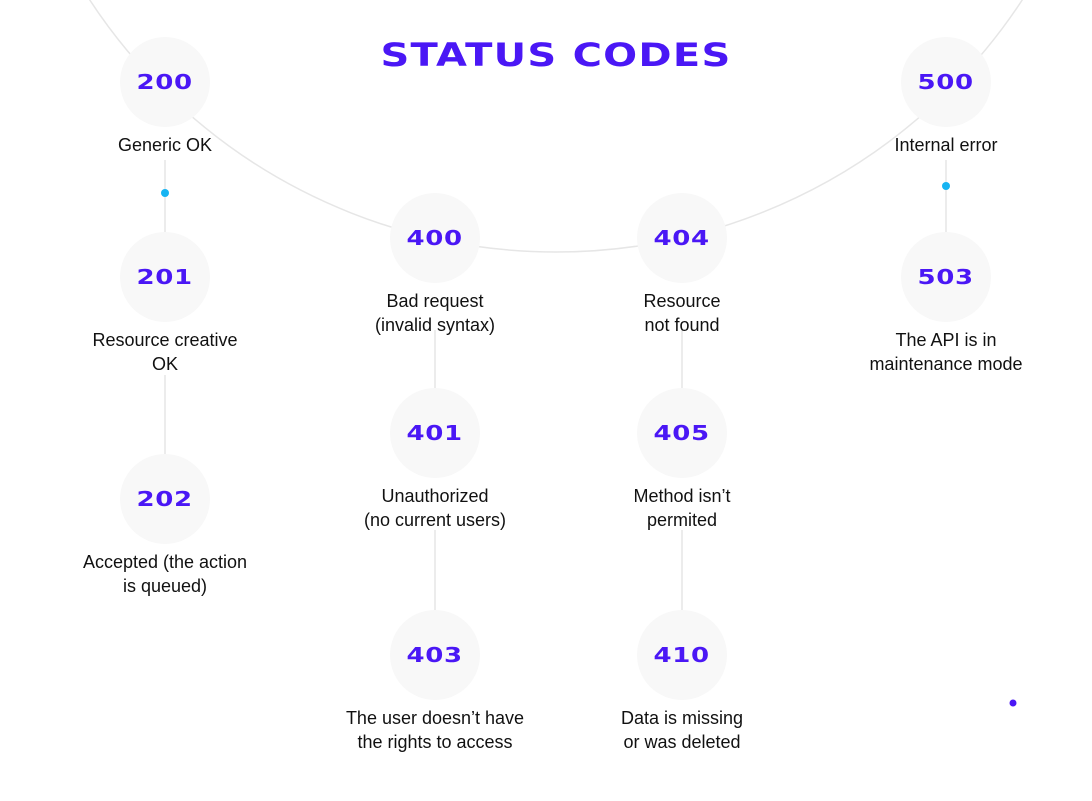 The width and height of the screenshot is (1092, 801). I want to click on status-node-500: 500 Internal error, so click(946, 97).